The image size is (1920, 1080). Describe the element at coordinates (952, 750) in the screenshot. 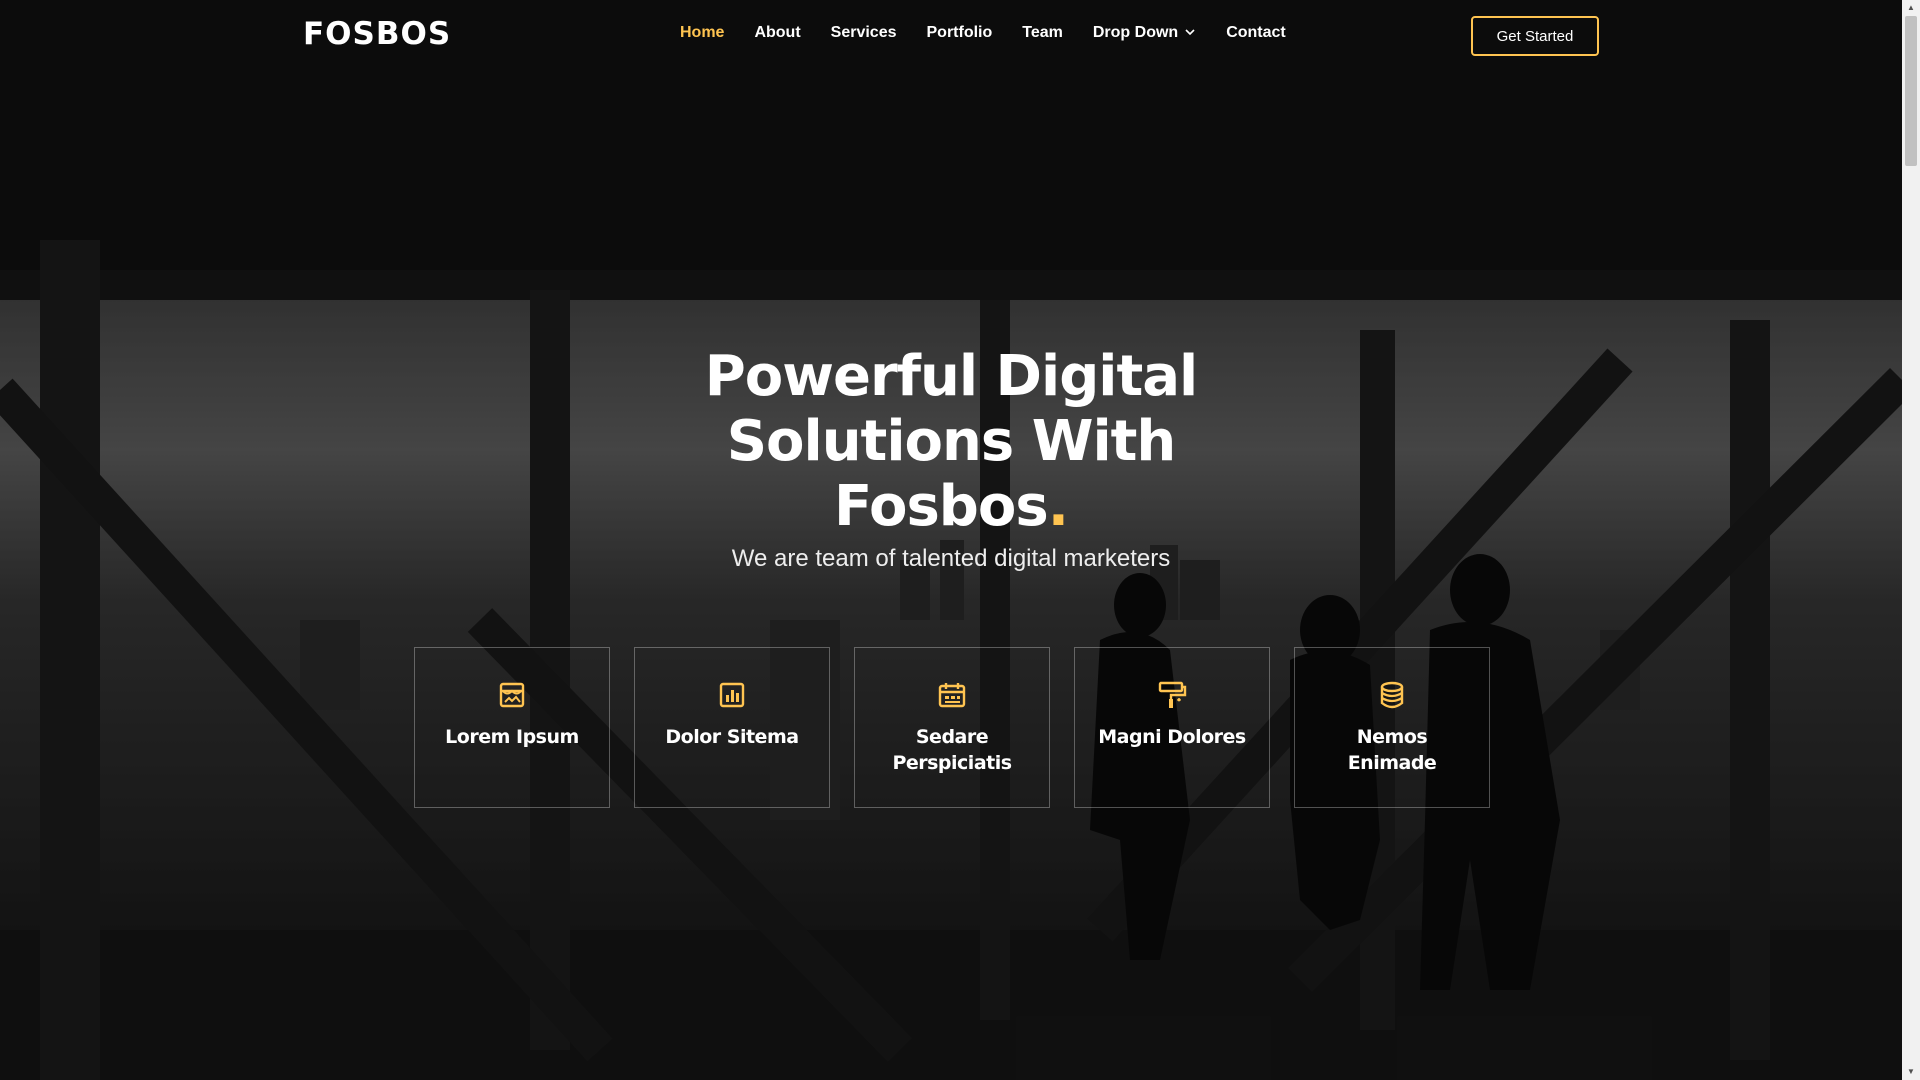

I see `feature-label: Sedare Perspiciatis` at that location.